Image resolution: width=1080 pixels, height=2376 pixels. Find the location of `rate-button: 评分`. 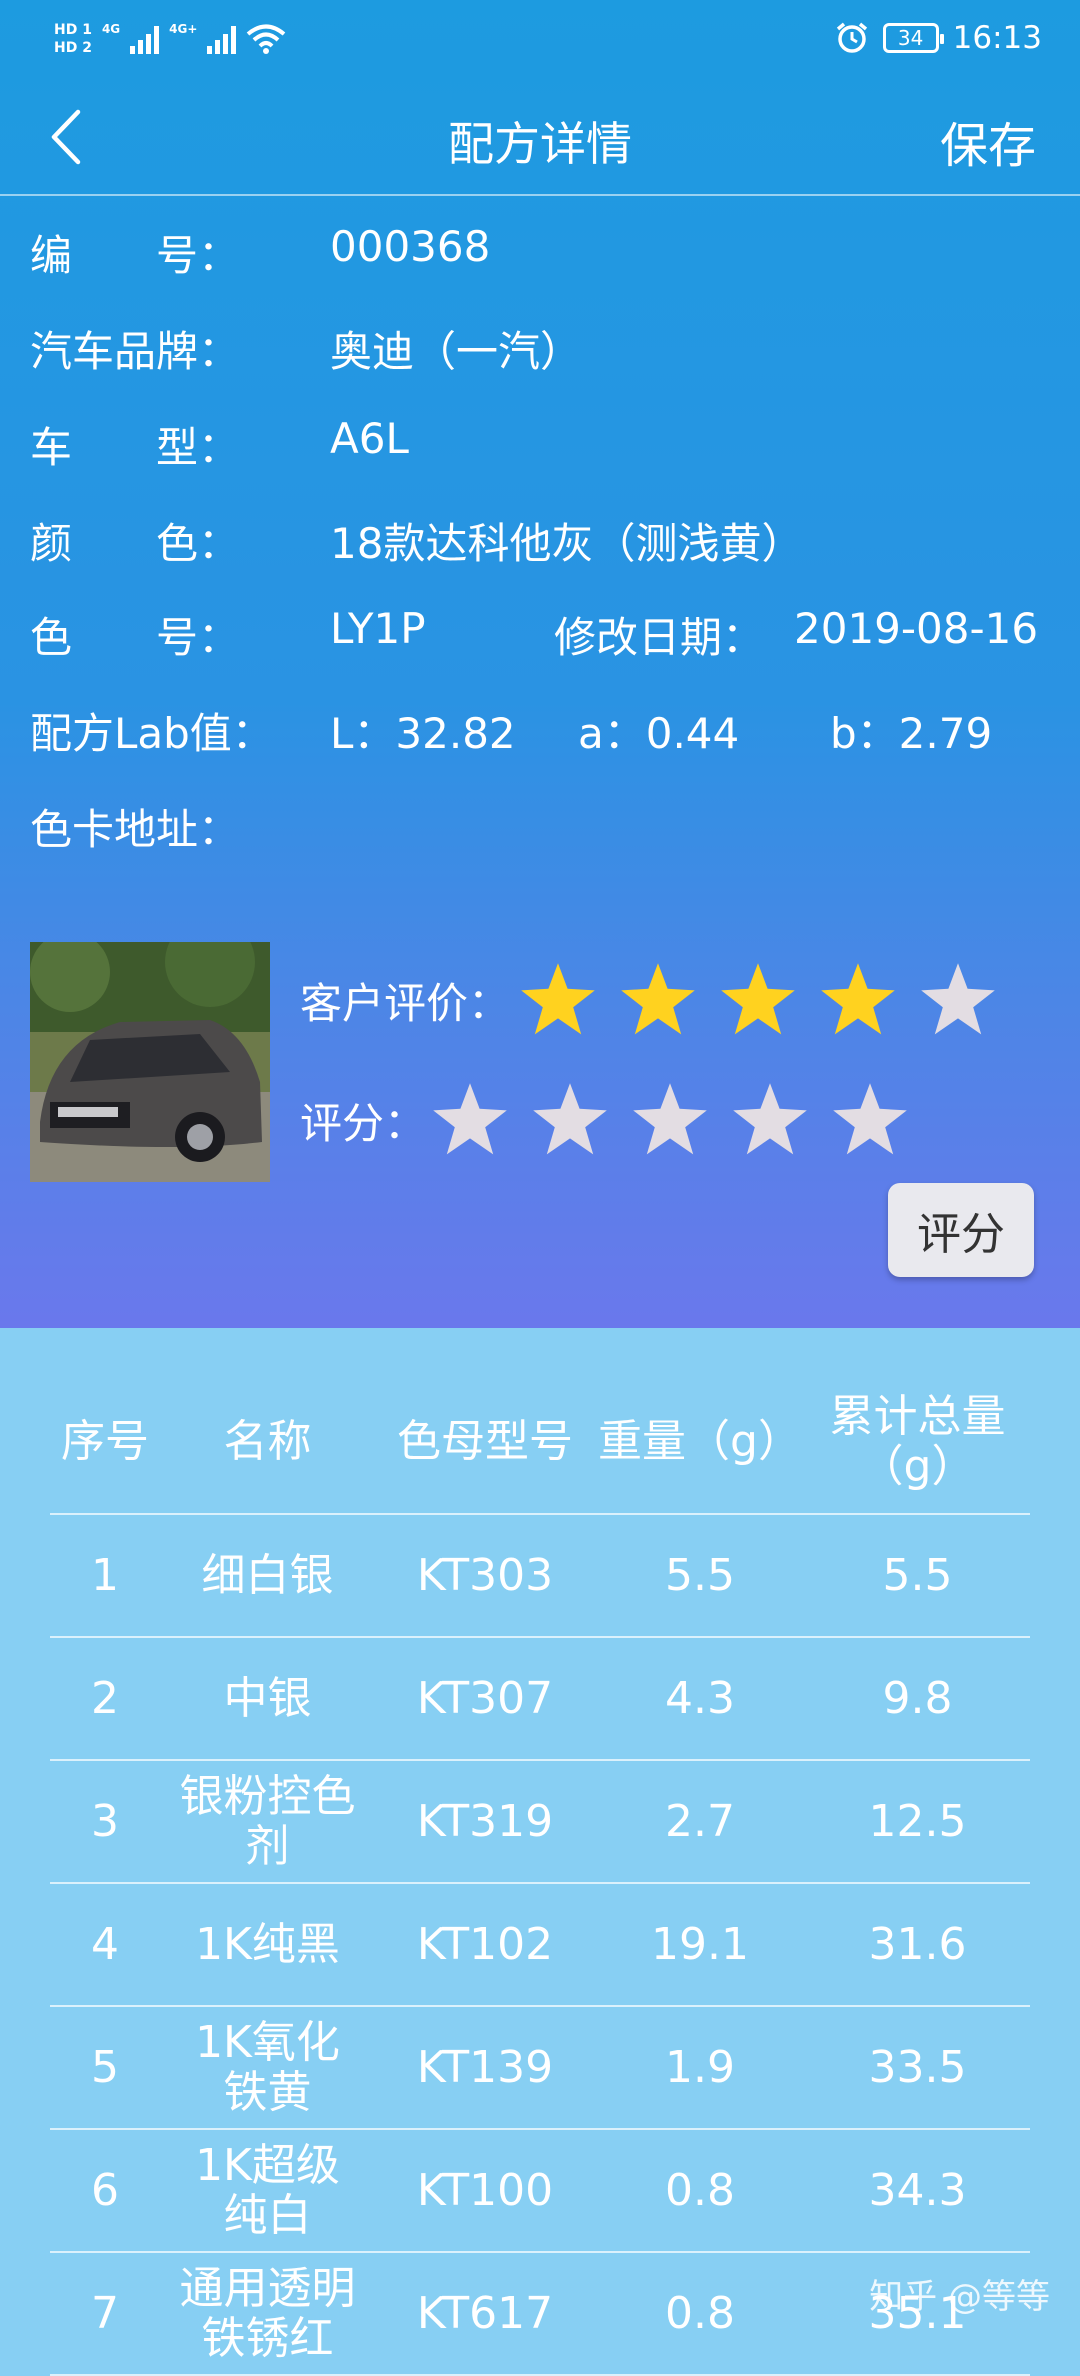

rate-button: 评分 is located at coordinates (961, 1230).